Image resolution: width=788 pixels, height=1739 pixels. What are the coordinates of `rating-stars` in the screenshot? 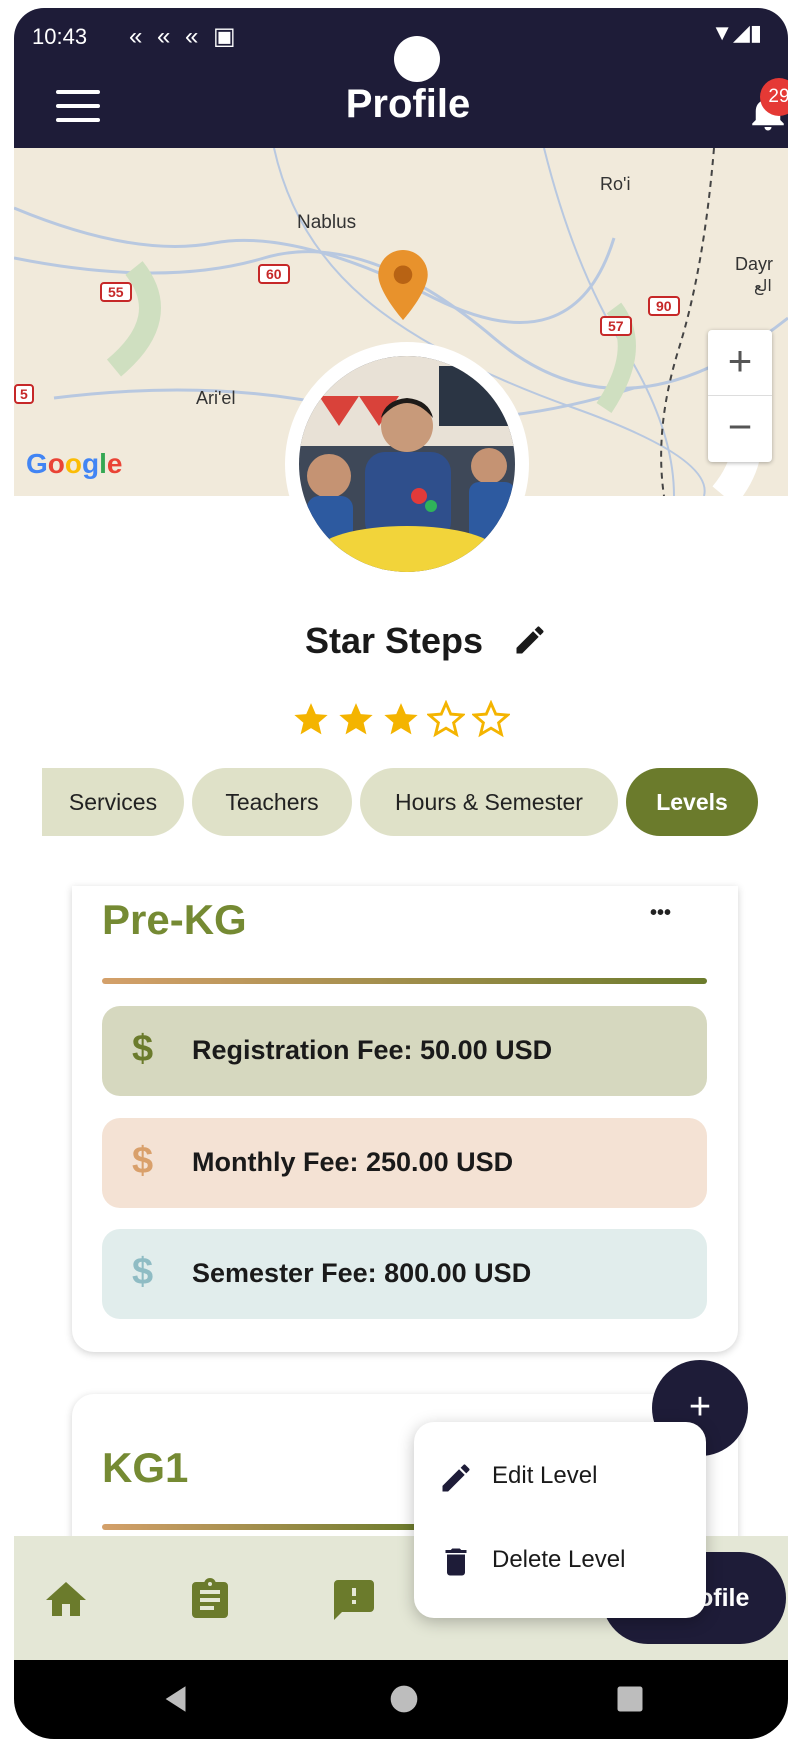 It's located at (402, 720).